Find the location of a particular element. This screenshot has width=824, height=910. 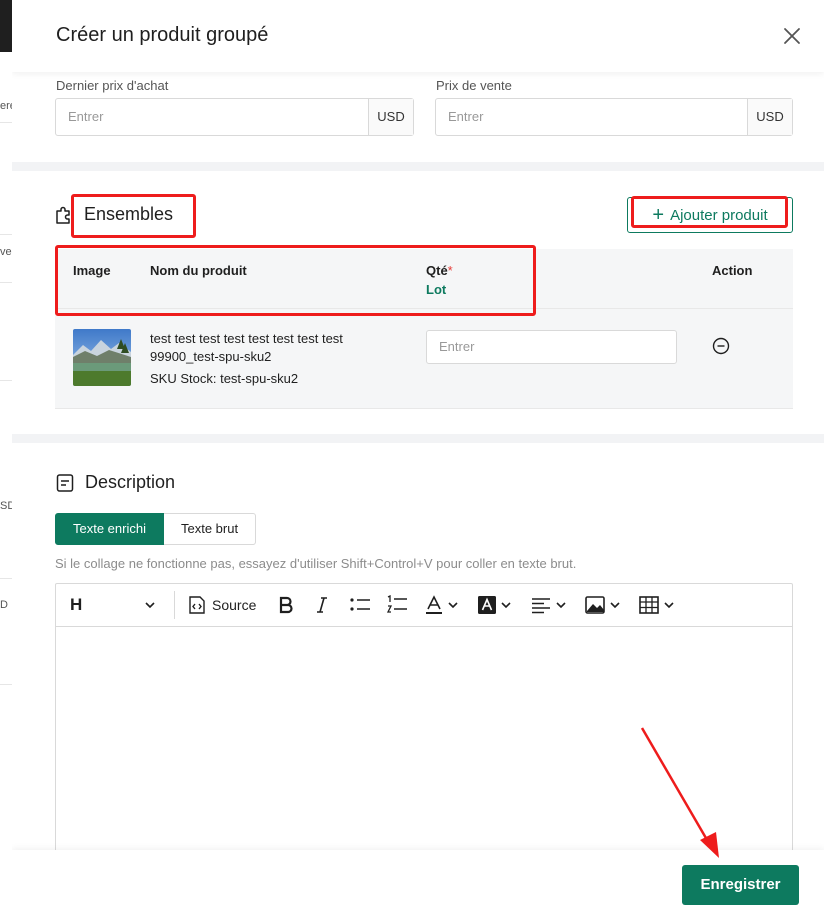

toolbar-divider is located at coordinates (174, 605).